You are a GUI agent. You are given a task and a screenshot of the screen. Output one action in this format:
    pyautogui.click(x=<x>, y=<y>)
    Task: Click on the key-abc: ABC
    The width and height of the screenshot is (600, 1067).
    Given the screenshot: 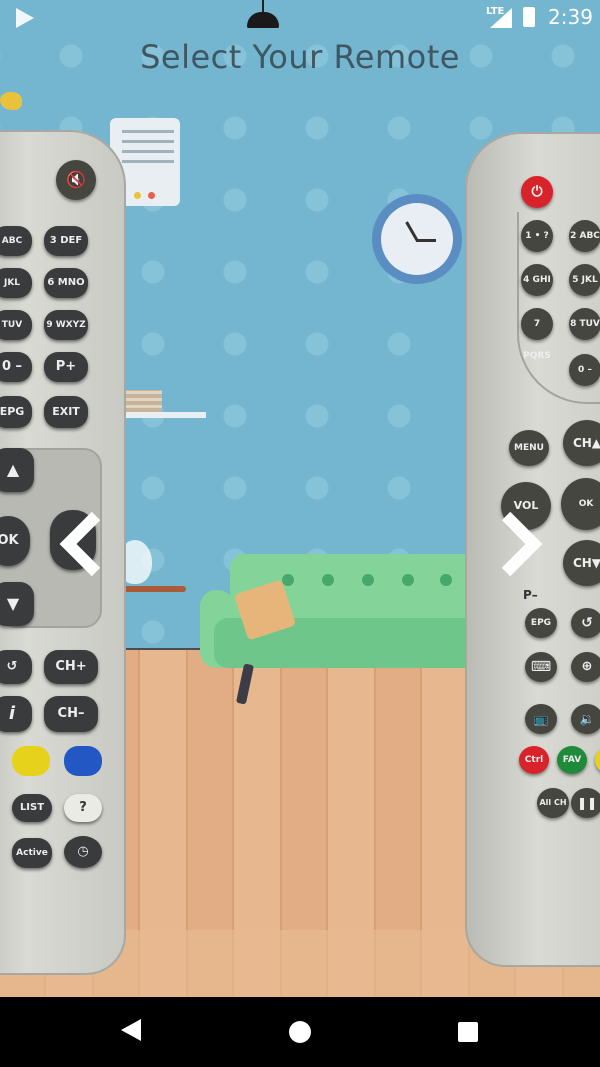 What is the action you would take?
    pyautogui.click(x=16, y=241)
    